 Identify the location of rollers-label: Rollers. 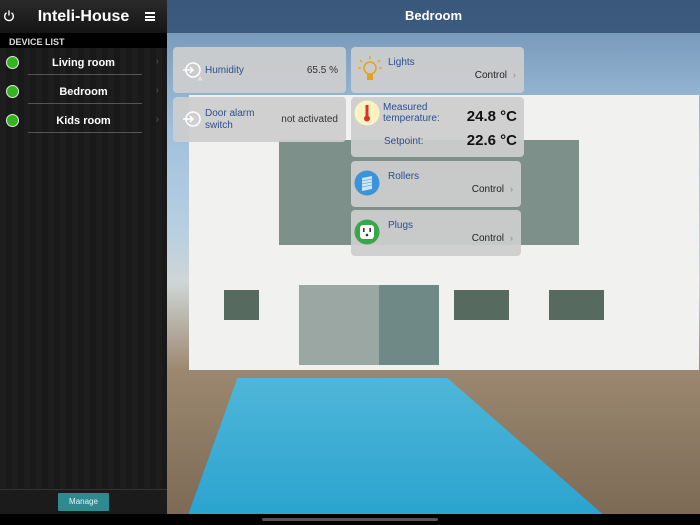
(404, 176).